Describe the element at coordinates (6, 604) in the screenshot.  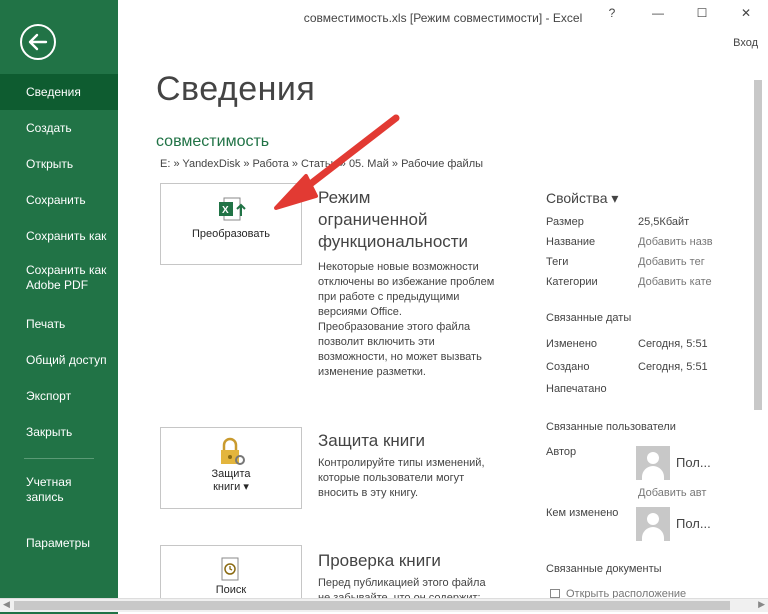
I see `scroll-left-icon: ◀` at that location.